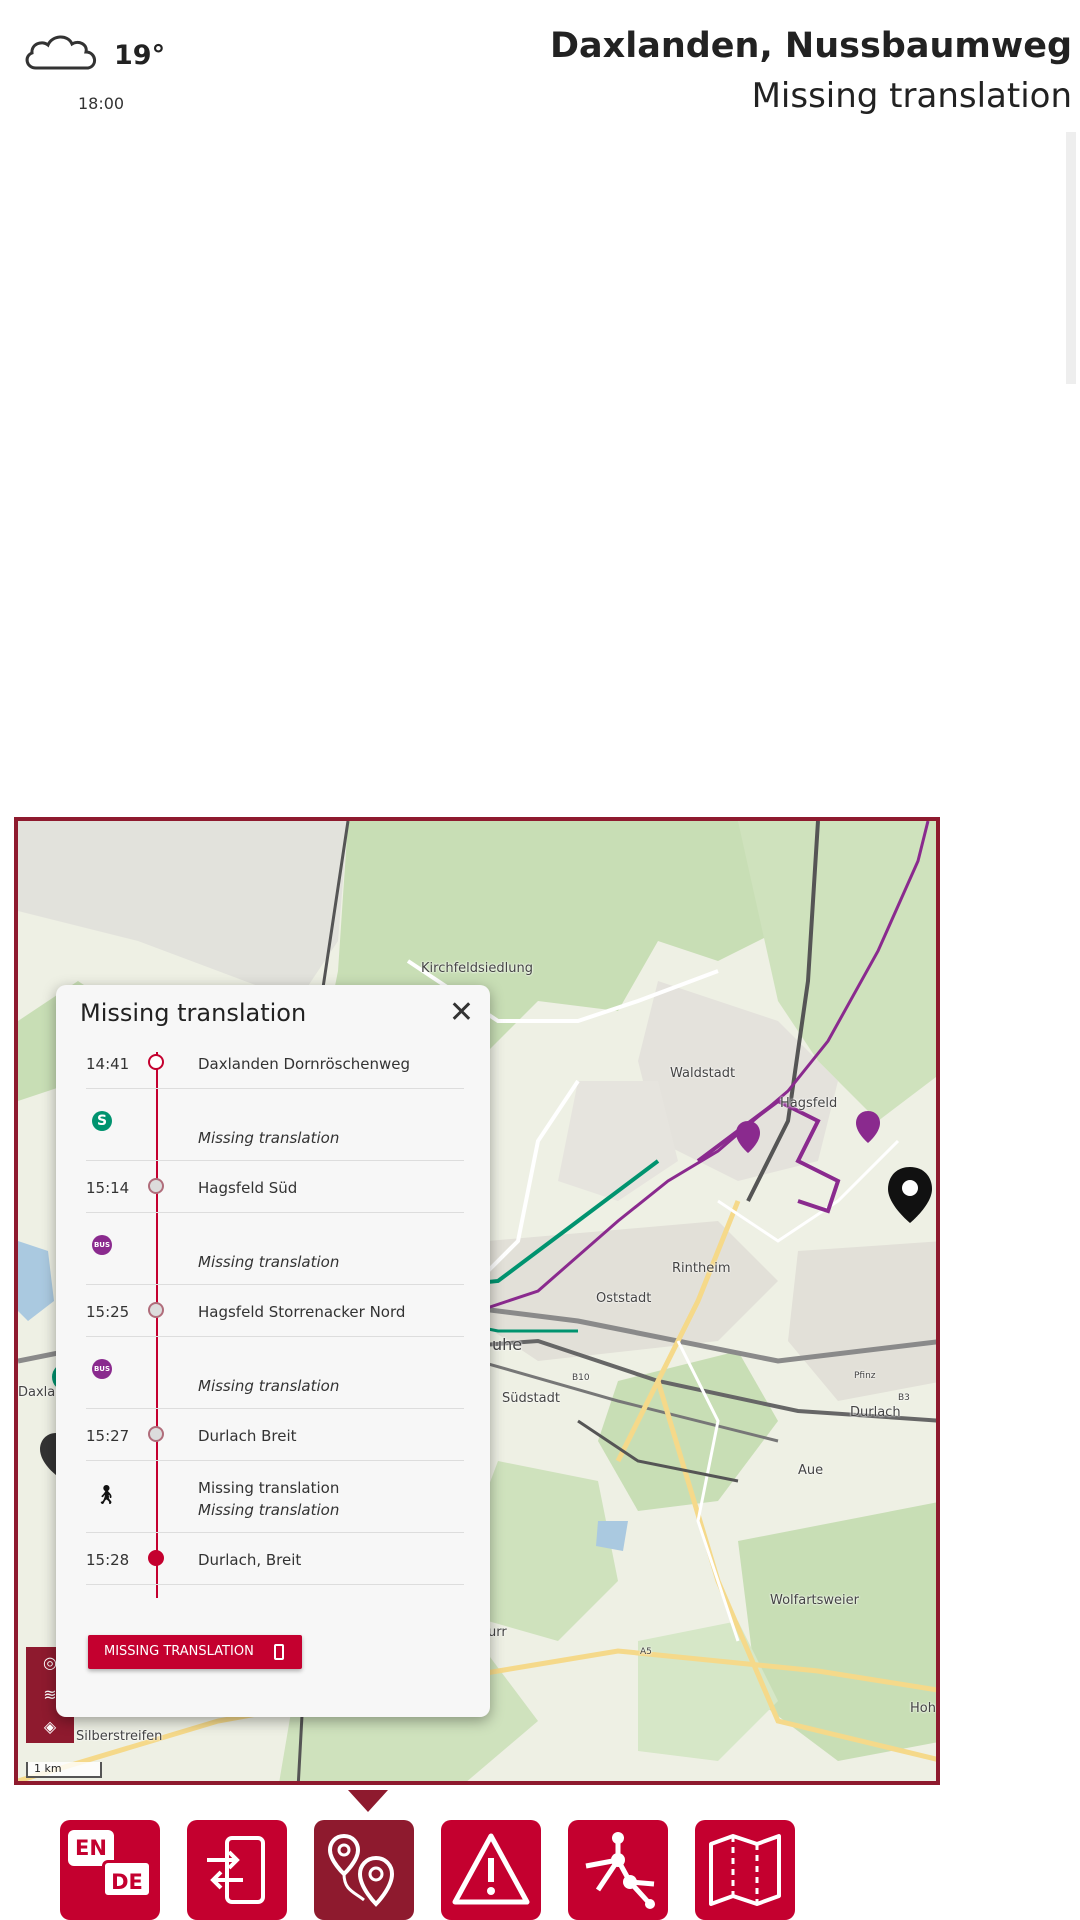  I want to click on route-map-icon, so click(361, 1870).